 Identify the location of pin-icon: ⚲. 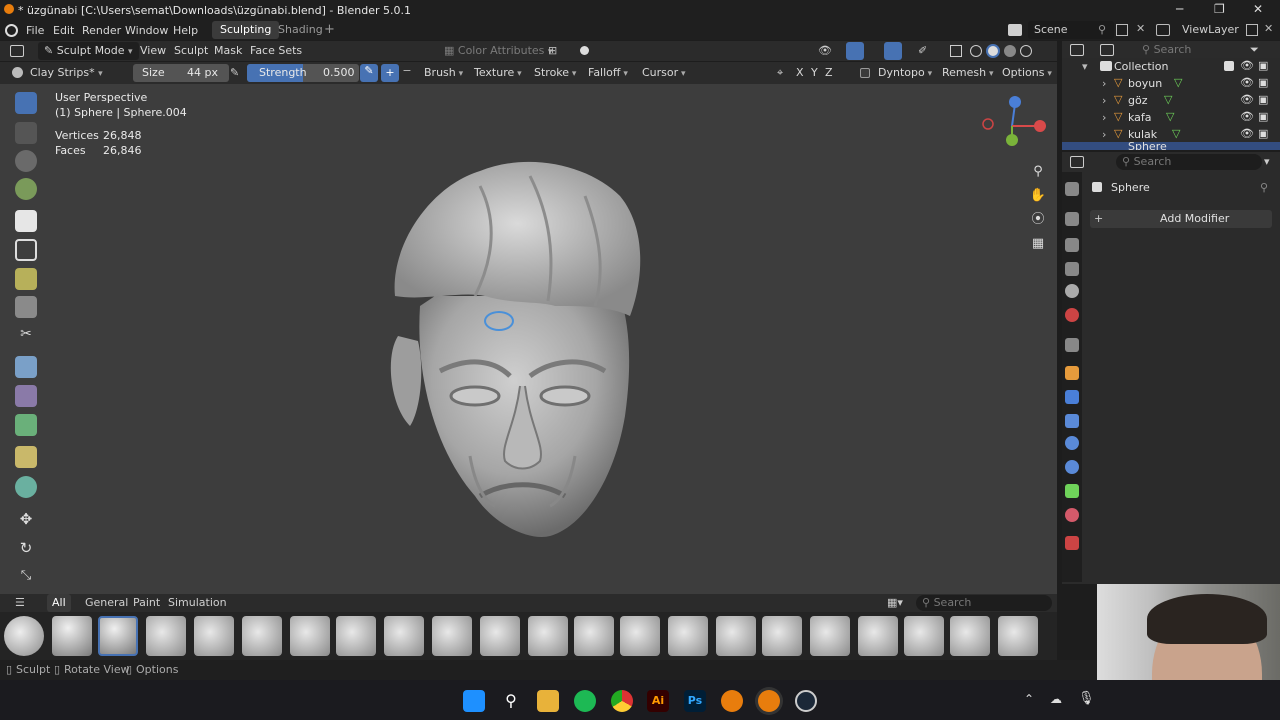
(1102, 29).